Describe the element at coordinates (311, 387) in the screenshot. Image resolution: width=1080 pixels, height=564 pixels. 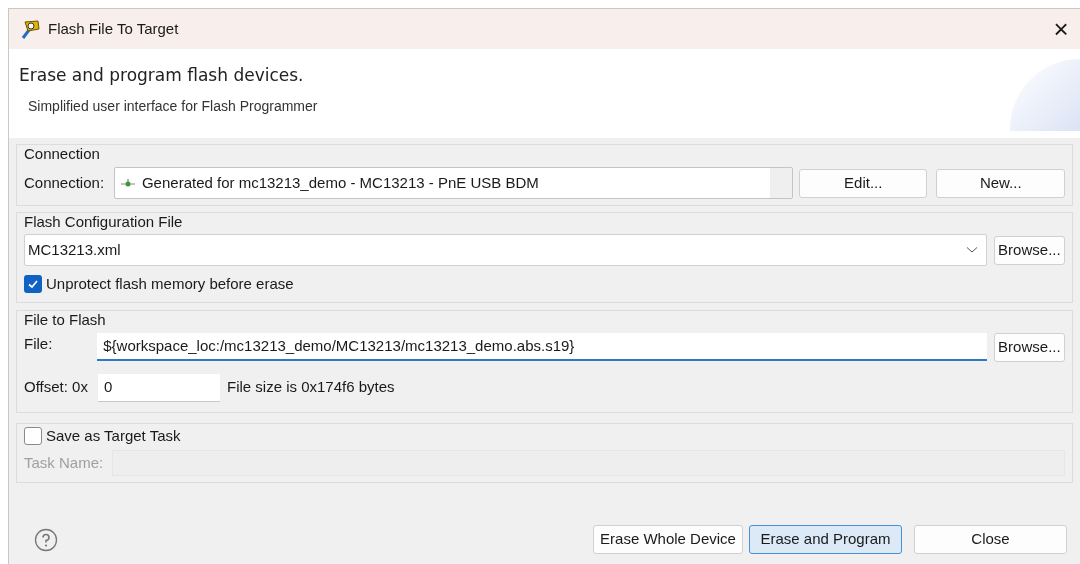
I see `file-size-text: File size is 0x174f6 bytes` at that location.